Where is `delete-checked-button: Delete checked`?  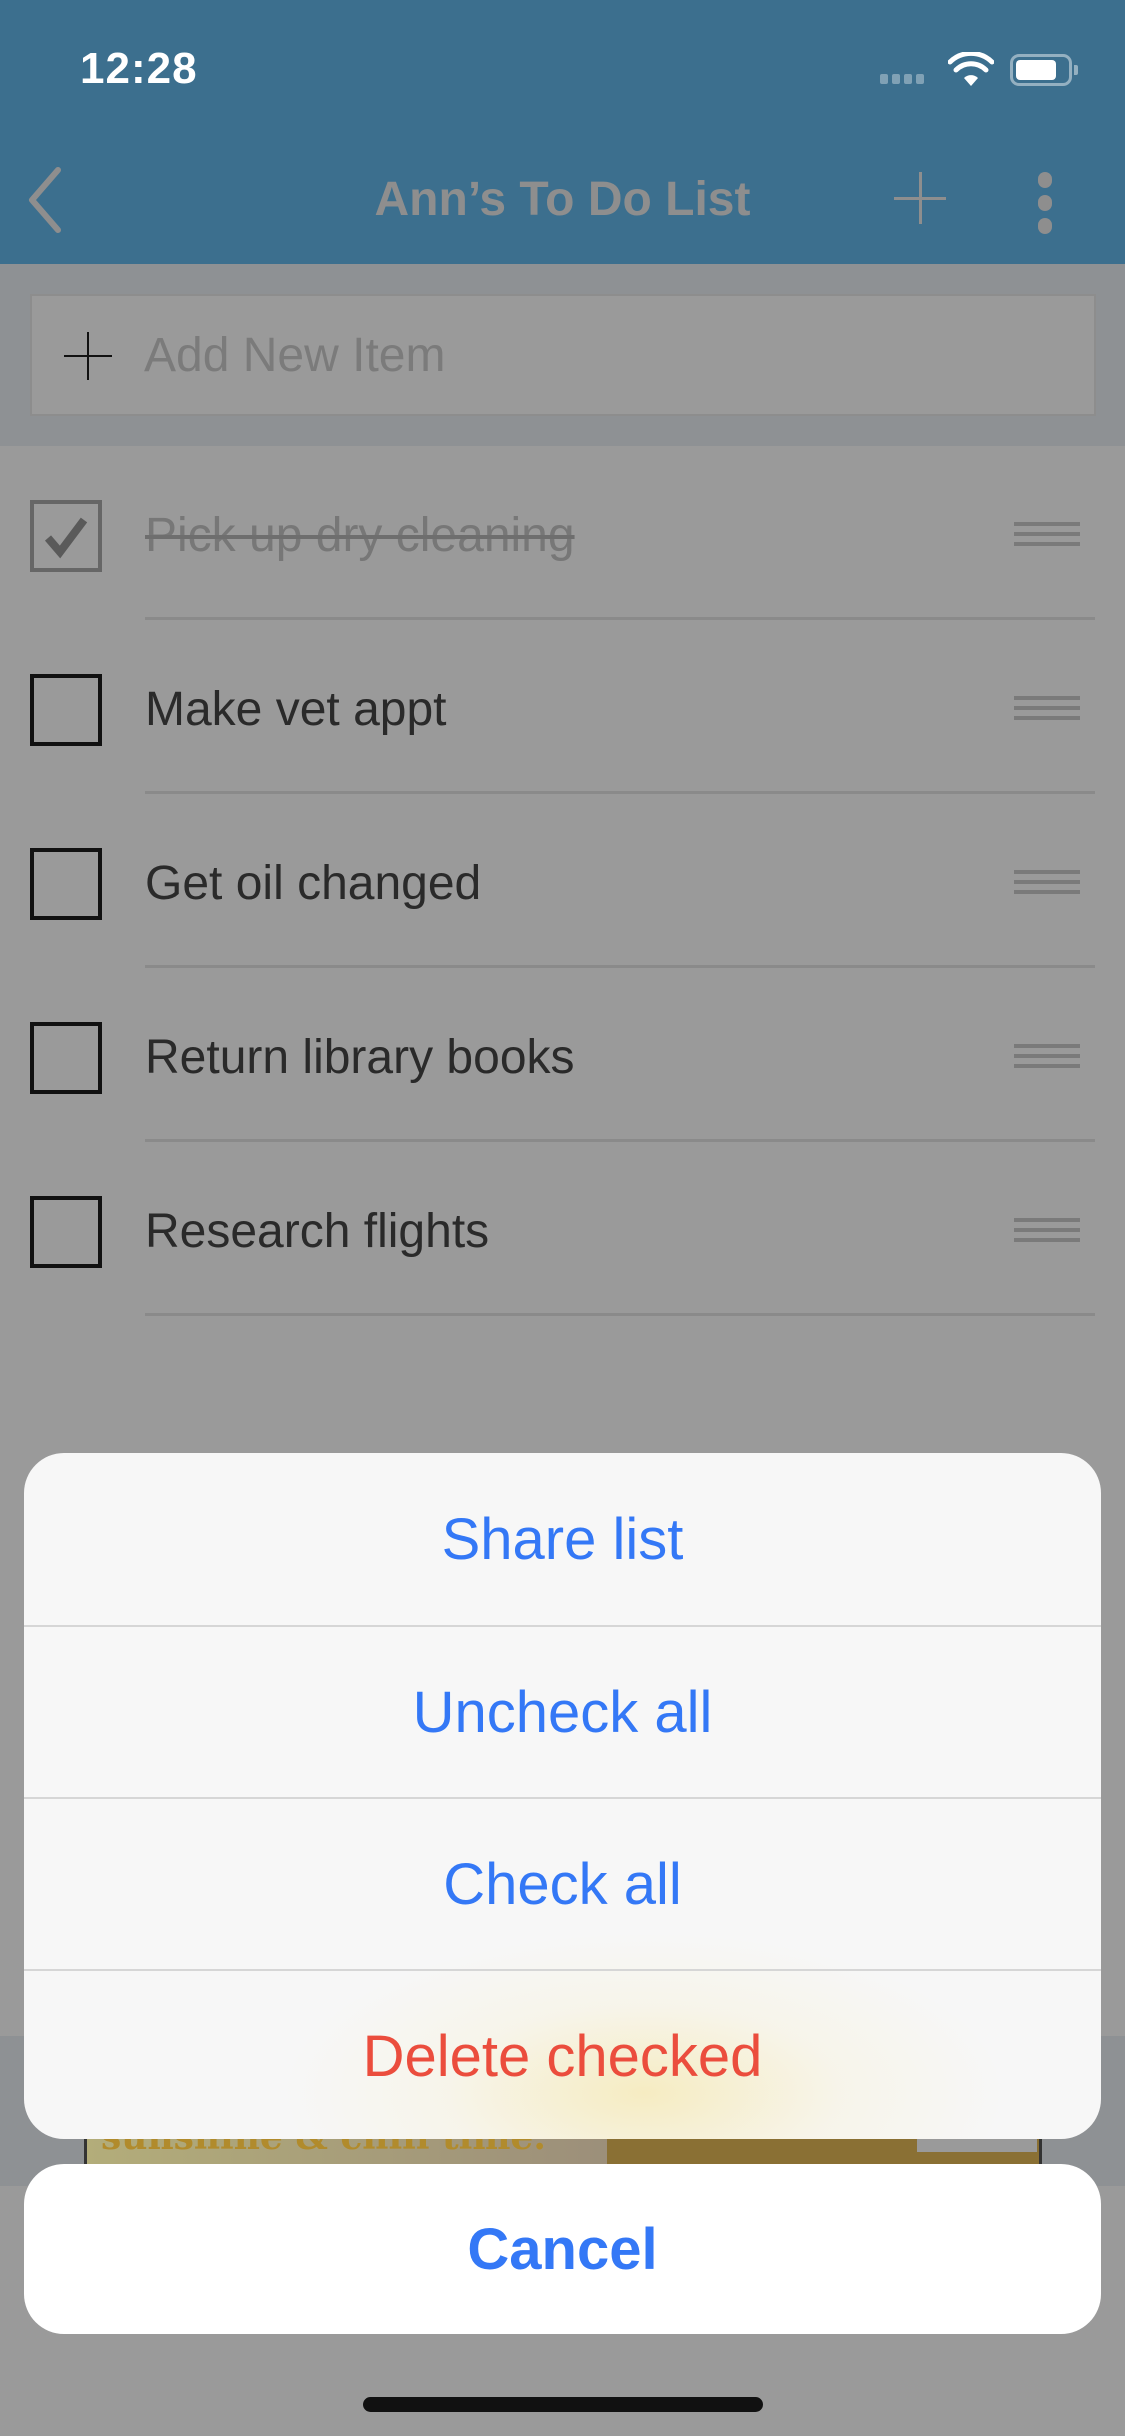
delete-checked-button: Delete checked is located at coordinates (562, 2054).